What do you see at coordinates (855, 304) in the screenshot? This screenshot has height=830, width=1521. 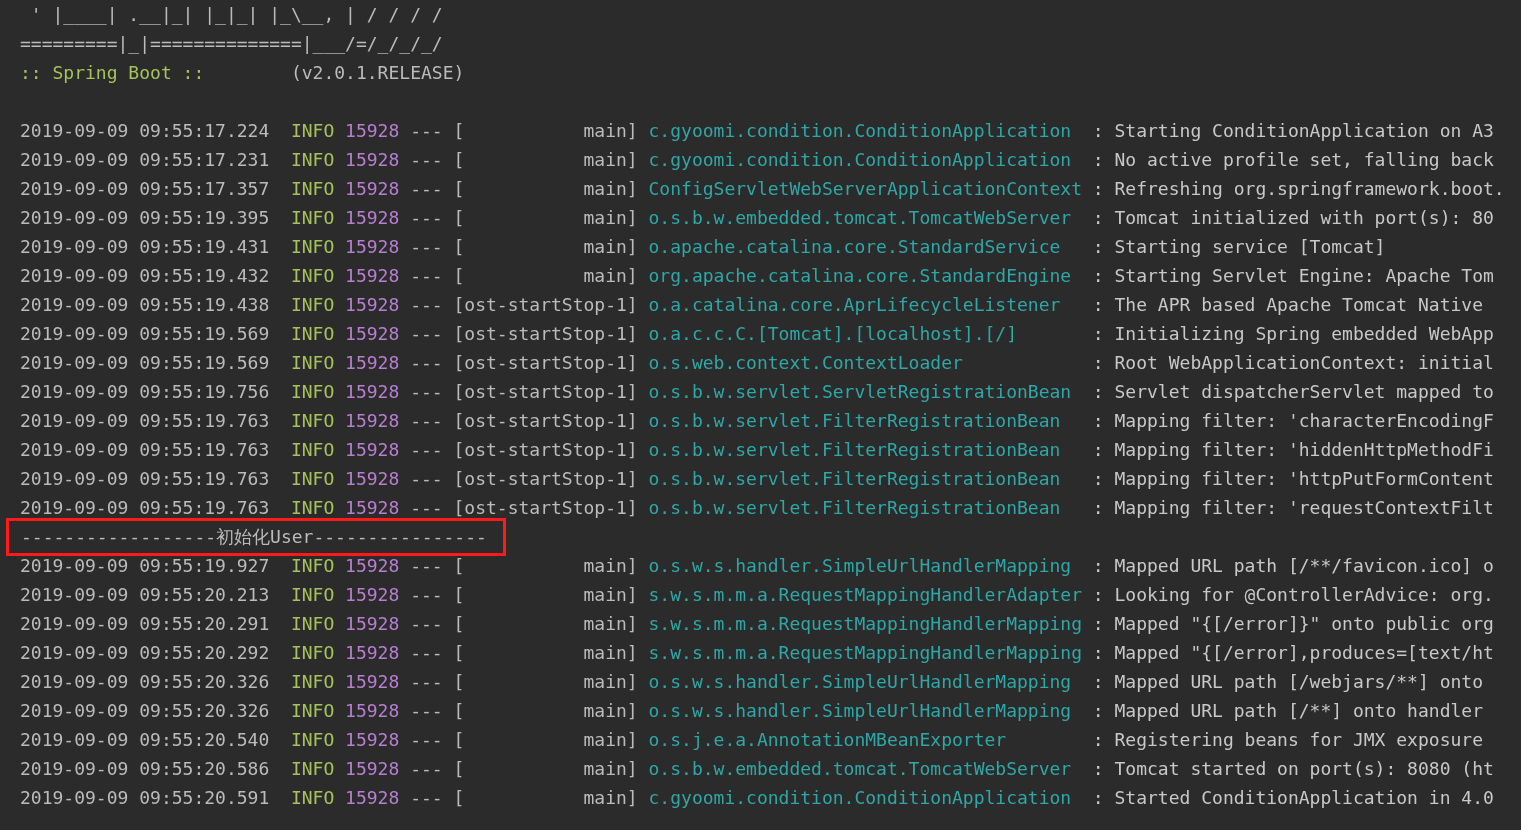 I see `logger-name: o.a.catalina.core.AprLifecycleListener` at bounding box center [855, 304].